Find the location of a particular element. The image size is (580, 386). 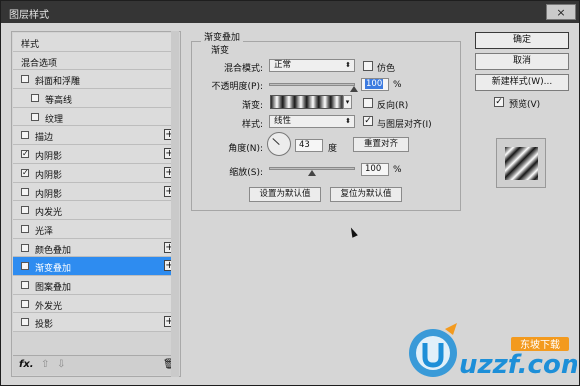

style-item-label: 渐变叠加 is located at coordinates (53, 269).